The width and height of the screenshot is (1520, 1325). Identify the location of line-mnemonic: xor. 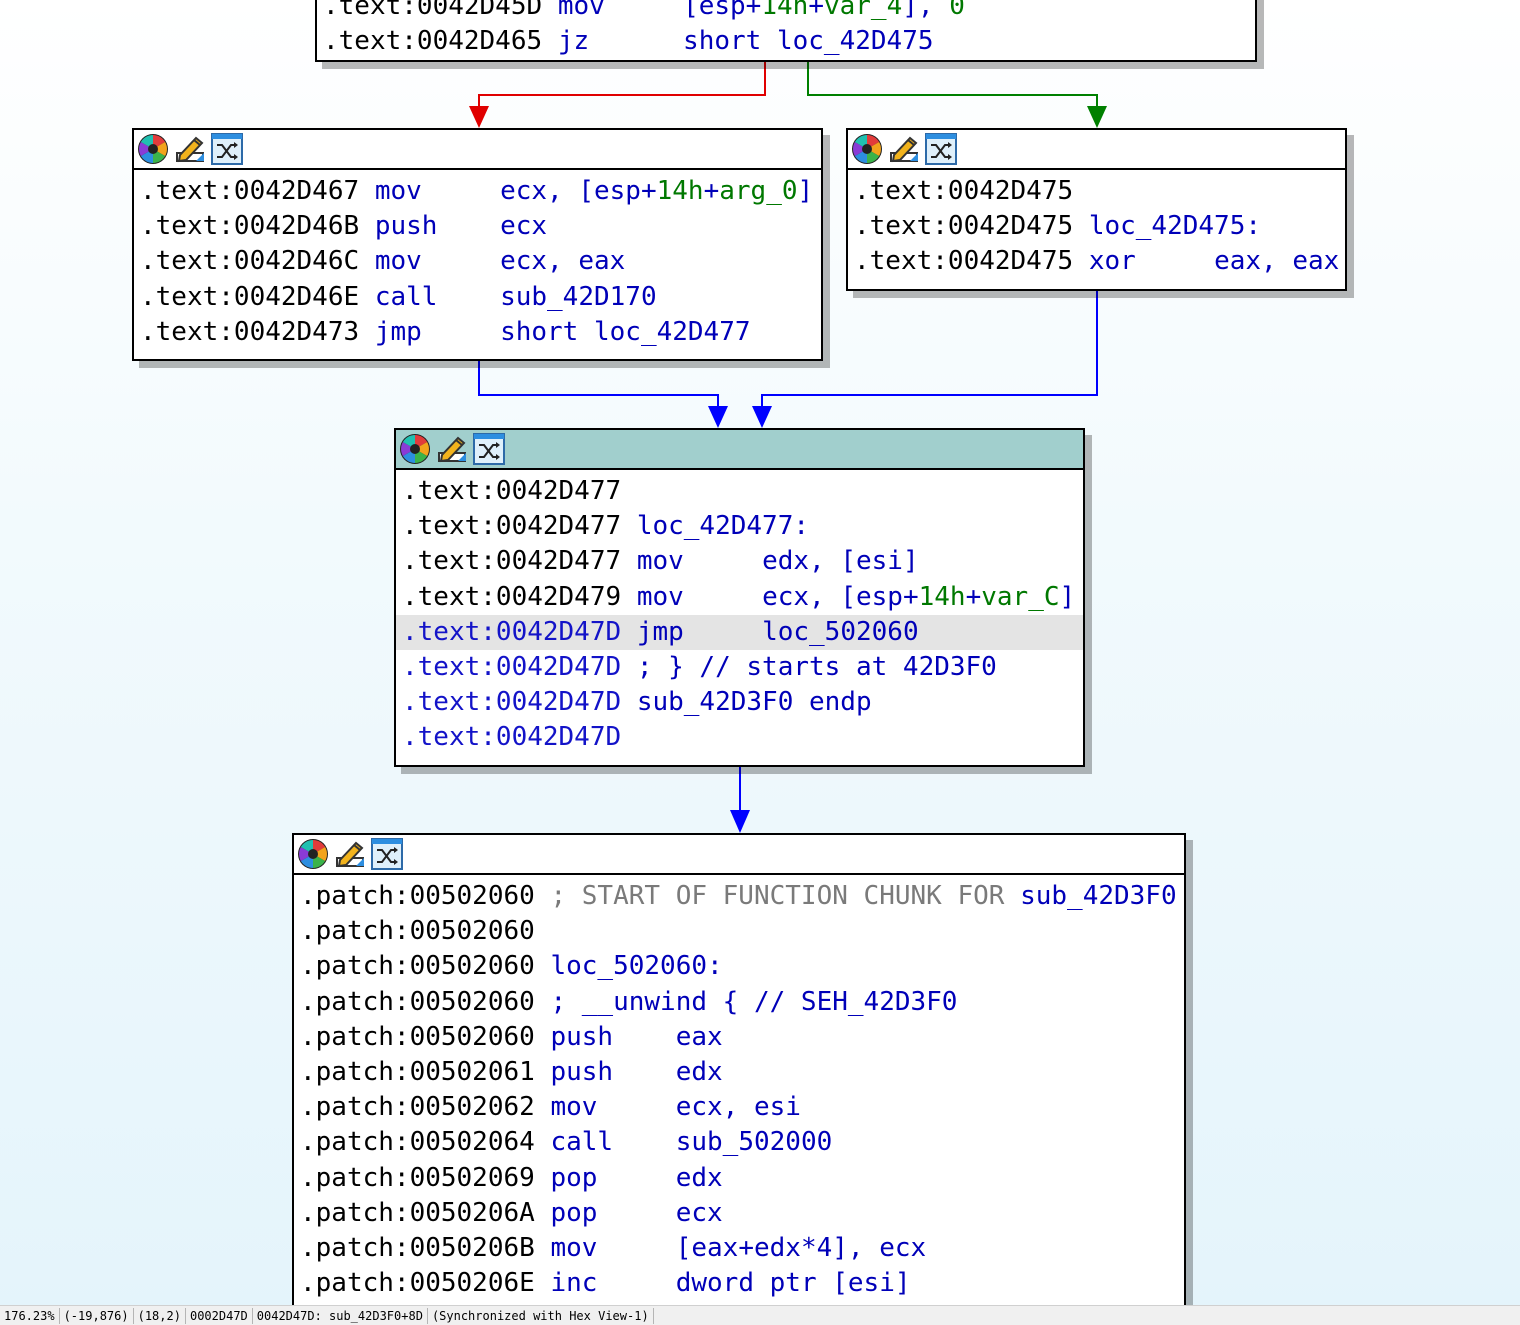
(1112, 261).